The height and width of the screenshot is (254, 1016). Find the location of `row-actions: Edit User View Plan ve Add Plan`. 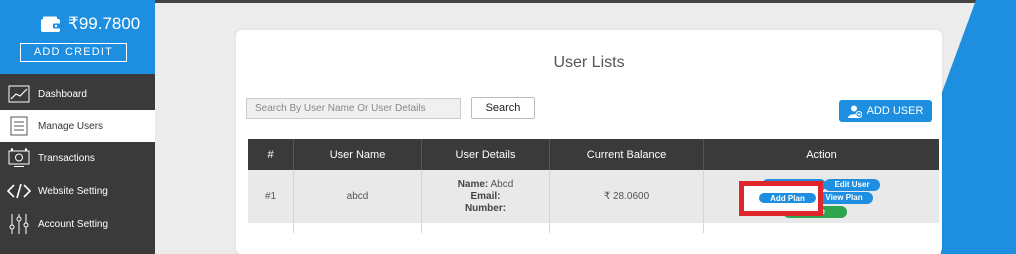

row-actions: Edit User View Plan ve Add Plan is located at coordinates (821, 196).